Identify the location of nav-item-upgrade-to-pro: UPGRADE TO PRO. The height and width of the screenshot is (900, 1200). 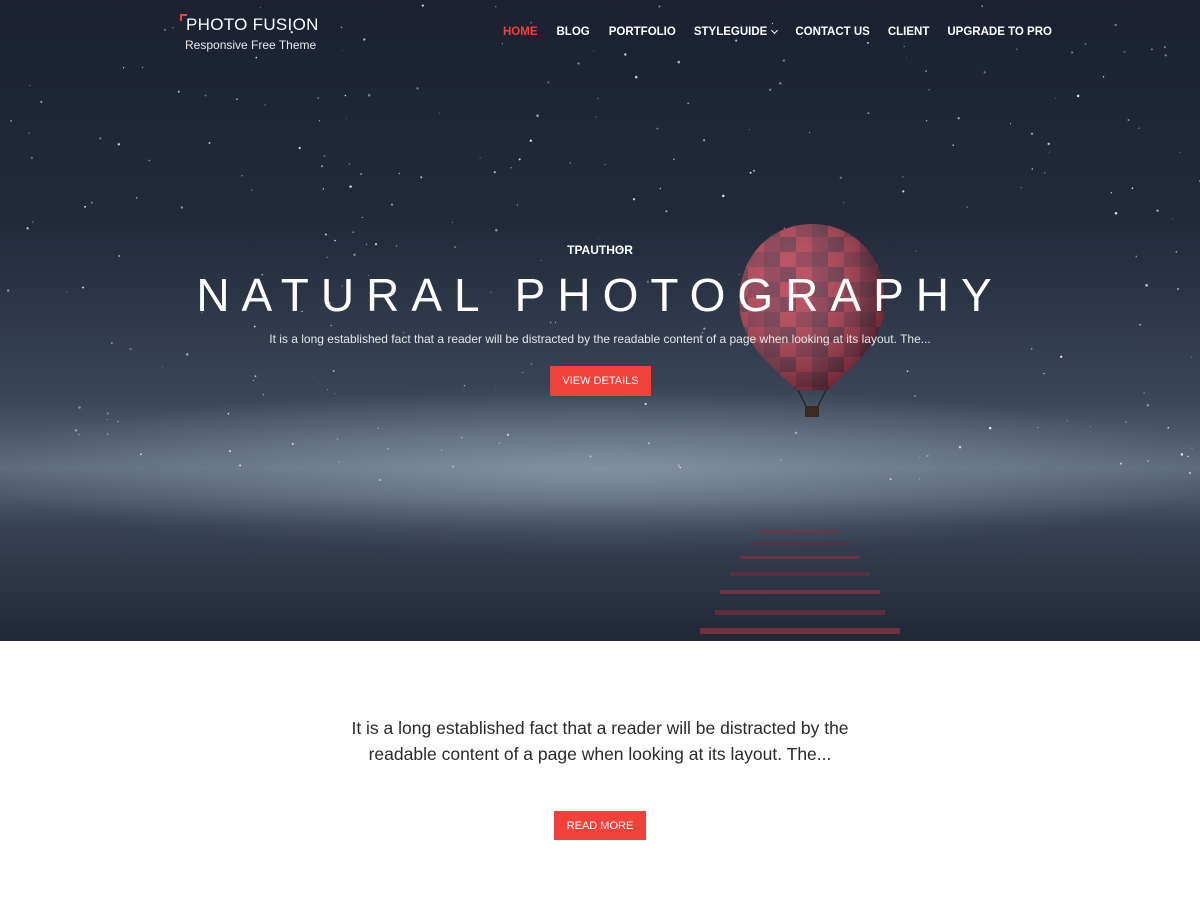
(999, 32).